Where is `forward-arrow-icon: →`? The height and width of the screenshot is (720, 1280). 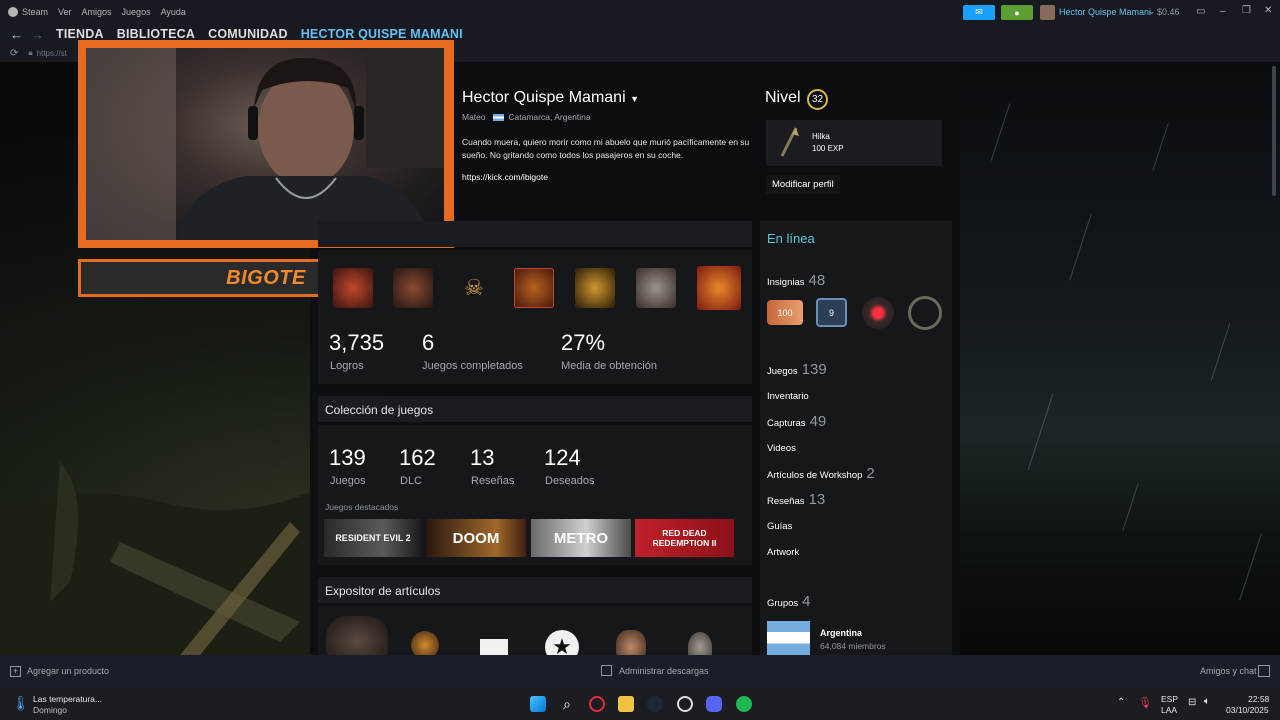
forward-arrow-icon: → is located at coordinates (37, 34).